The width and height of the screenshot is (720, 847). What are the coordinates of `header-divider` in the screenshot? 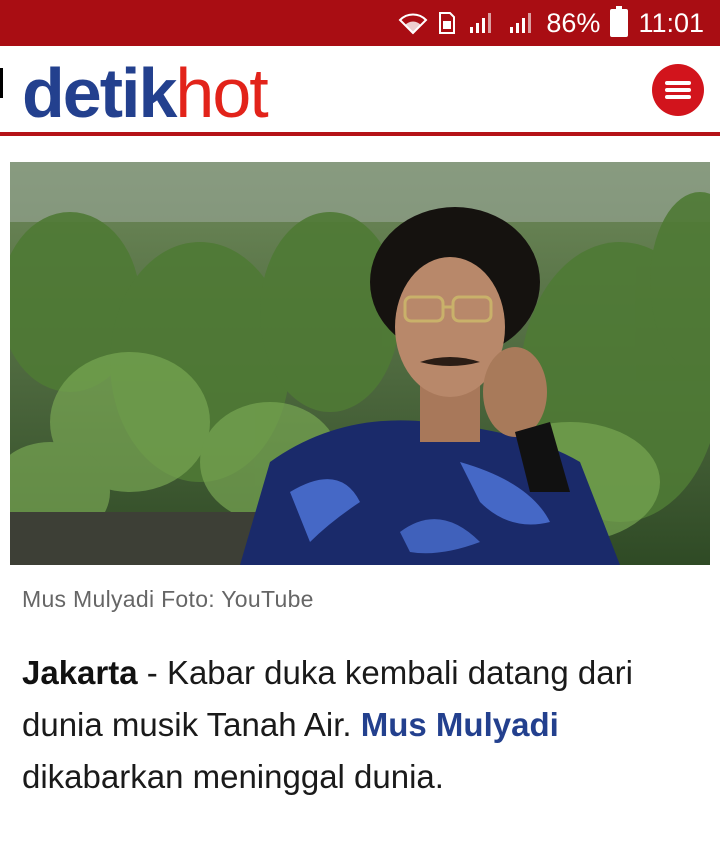 It's located at (360, 134).